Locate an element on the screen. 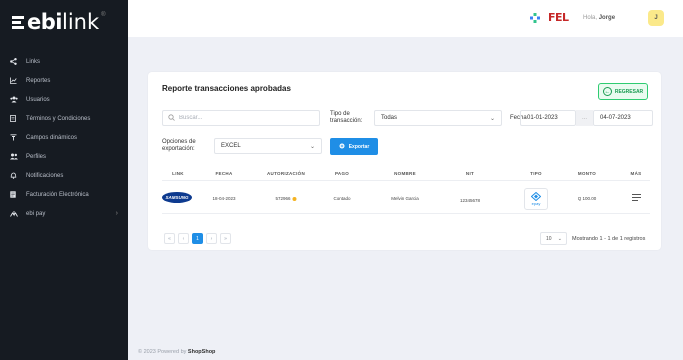 The height and width of the screenshot is (360, 683). share-icon is located at coordinates (17, 61).